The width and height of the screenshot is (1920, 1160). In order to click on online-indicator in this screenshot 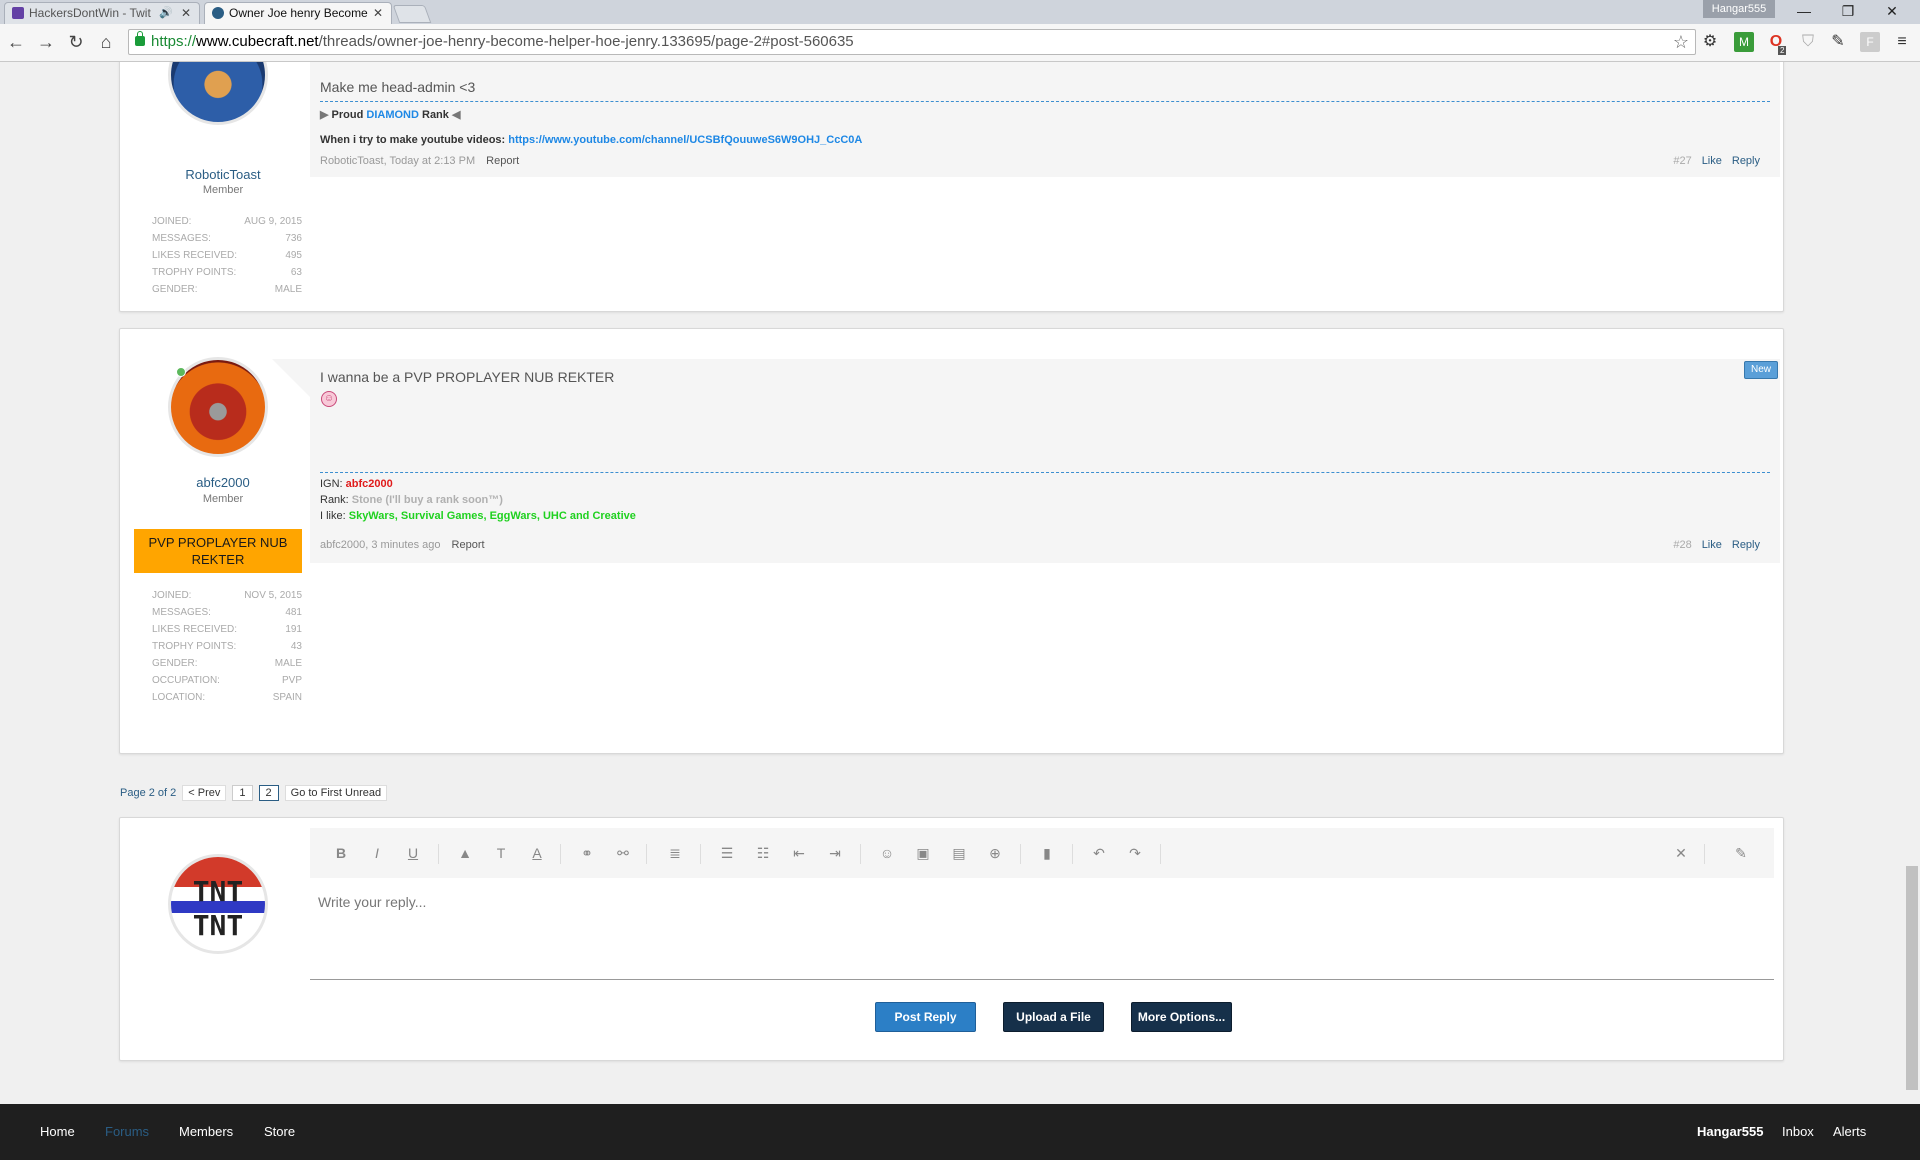, I will do `click(181, 372)`.